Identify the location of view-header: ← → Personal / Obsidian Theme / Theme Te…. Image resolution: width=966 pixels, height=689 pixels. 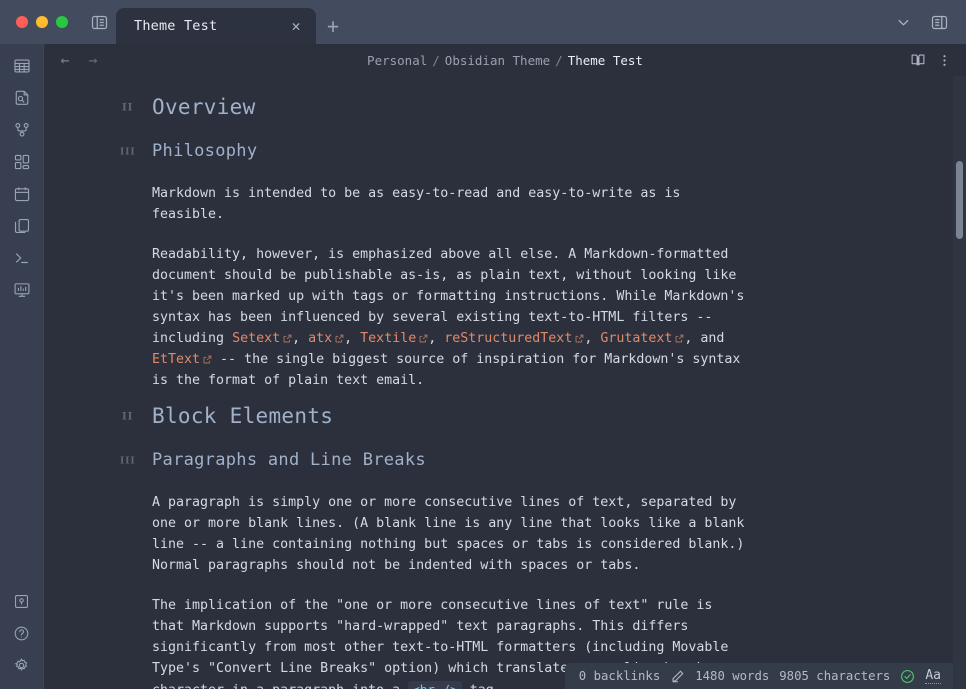
(505, 60).